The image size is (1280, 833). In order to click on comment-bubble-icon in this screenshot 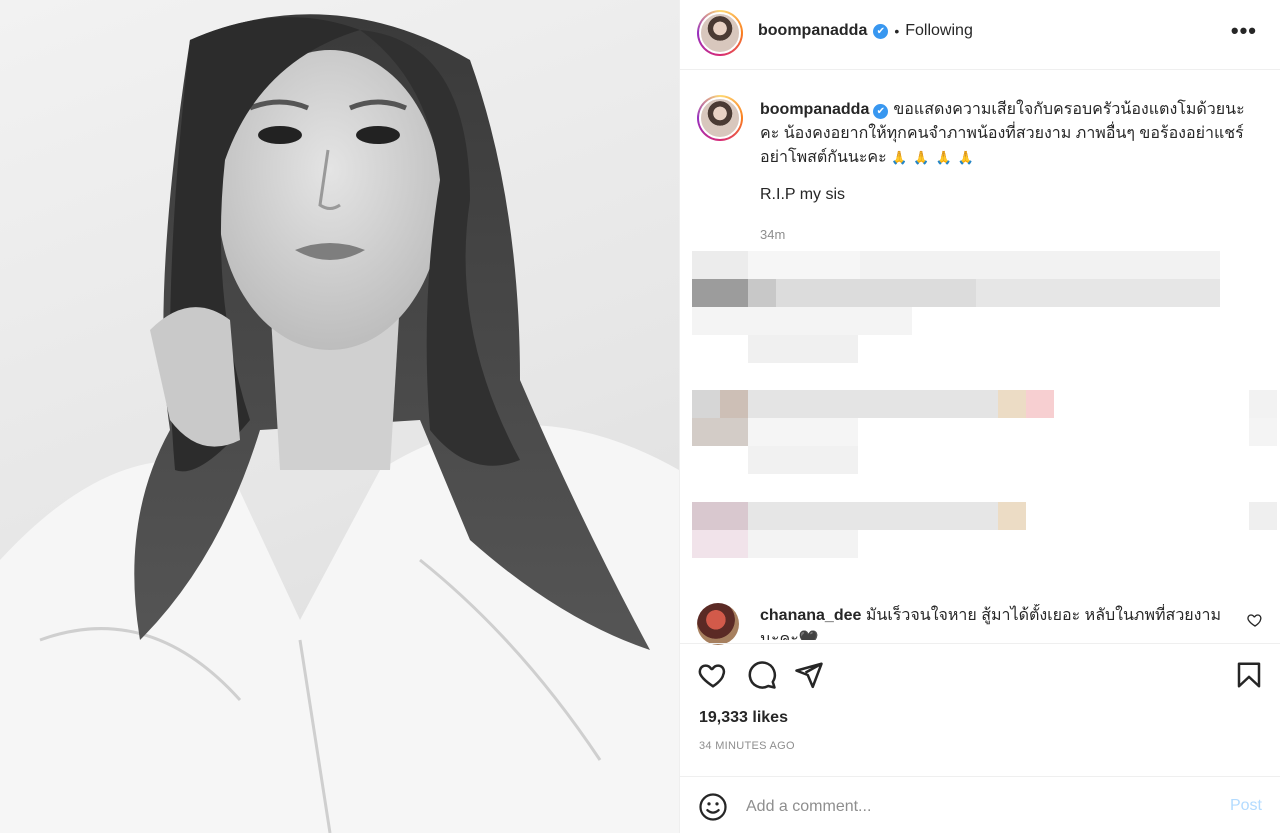, I will do `click(762, 675)`.